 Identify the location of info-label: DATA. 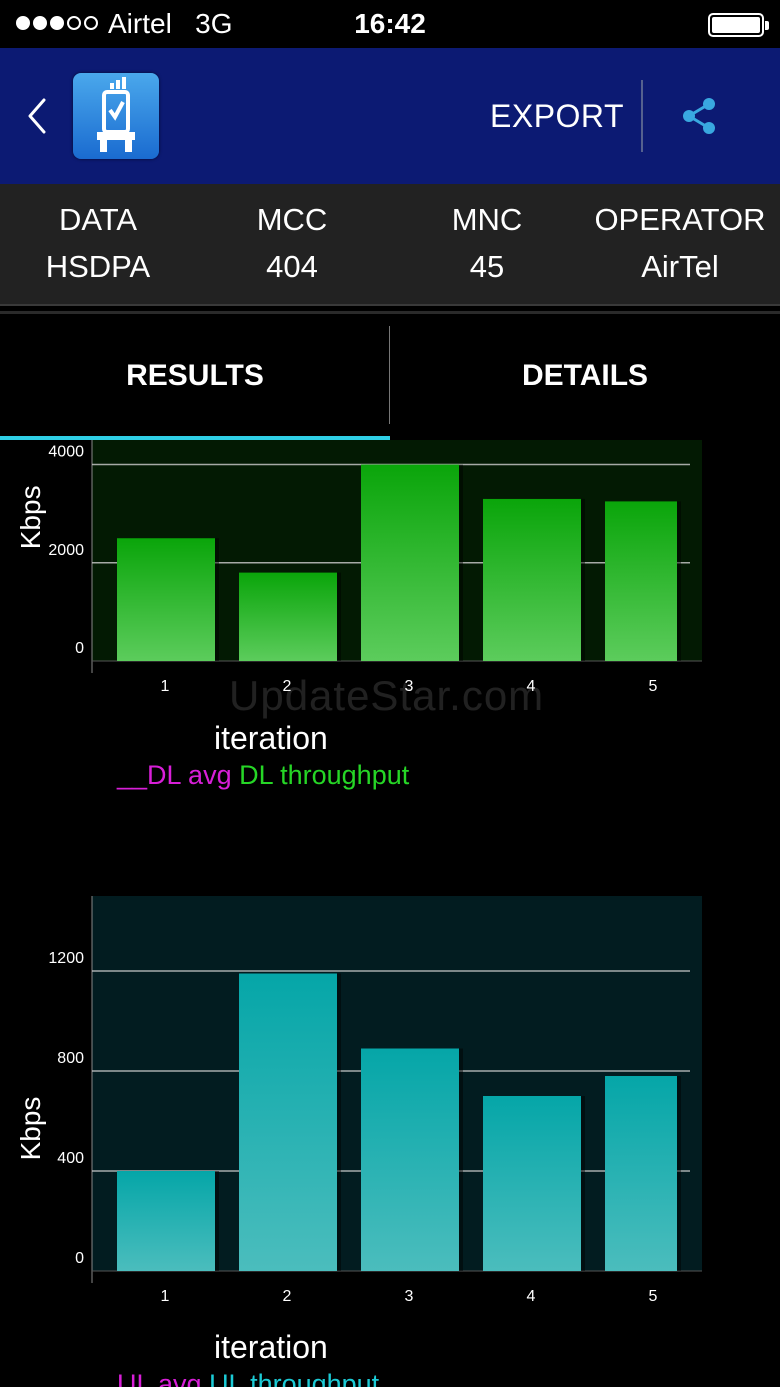
(98, 219).